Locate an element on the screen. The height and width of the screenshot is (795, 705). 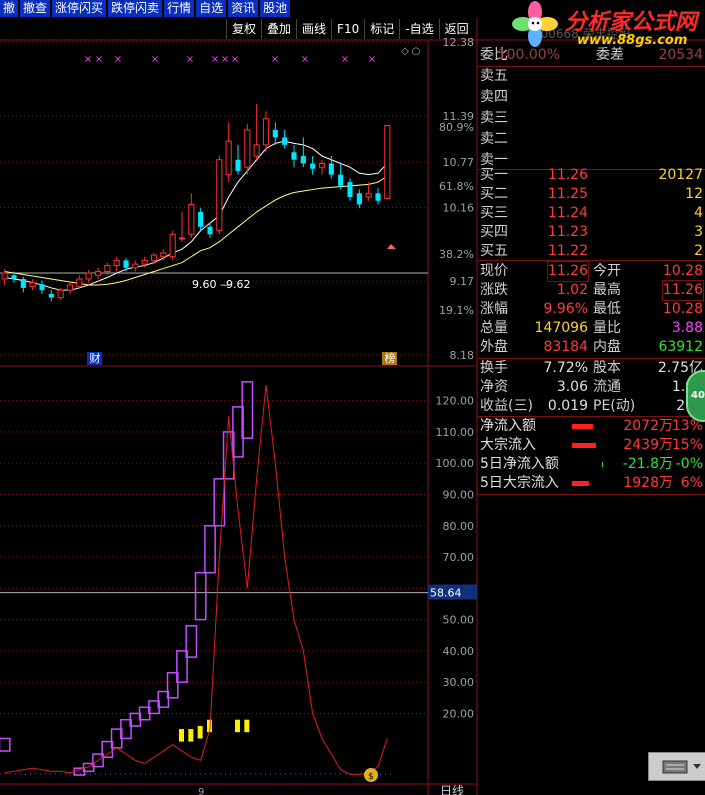
weicha-label: 委差 is located at coordinates (610, 55).